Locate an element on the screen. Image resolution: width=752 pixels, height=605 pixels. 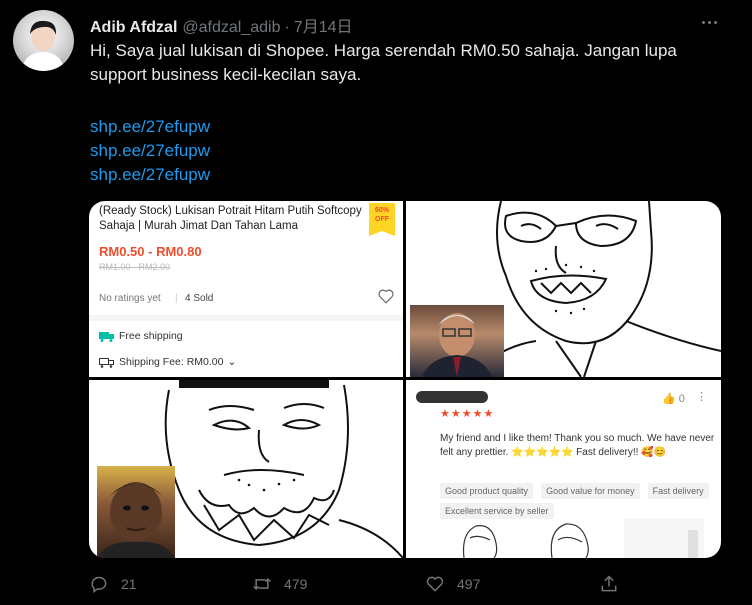
reply-button: 21 is located at coordinates (113, 584).